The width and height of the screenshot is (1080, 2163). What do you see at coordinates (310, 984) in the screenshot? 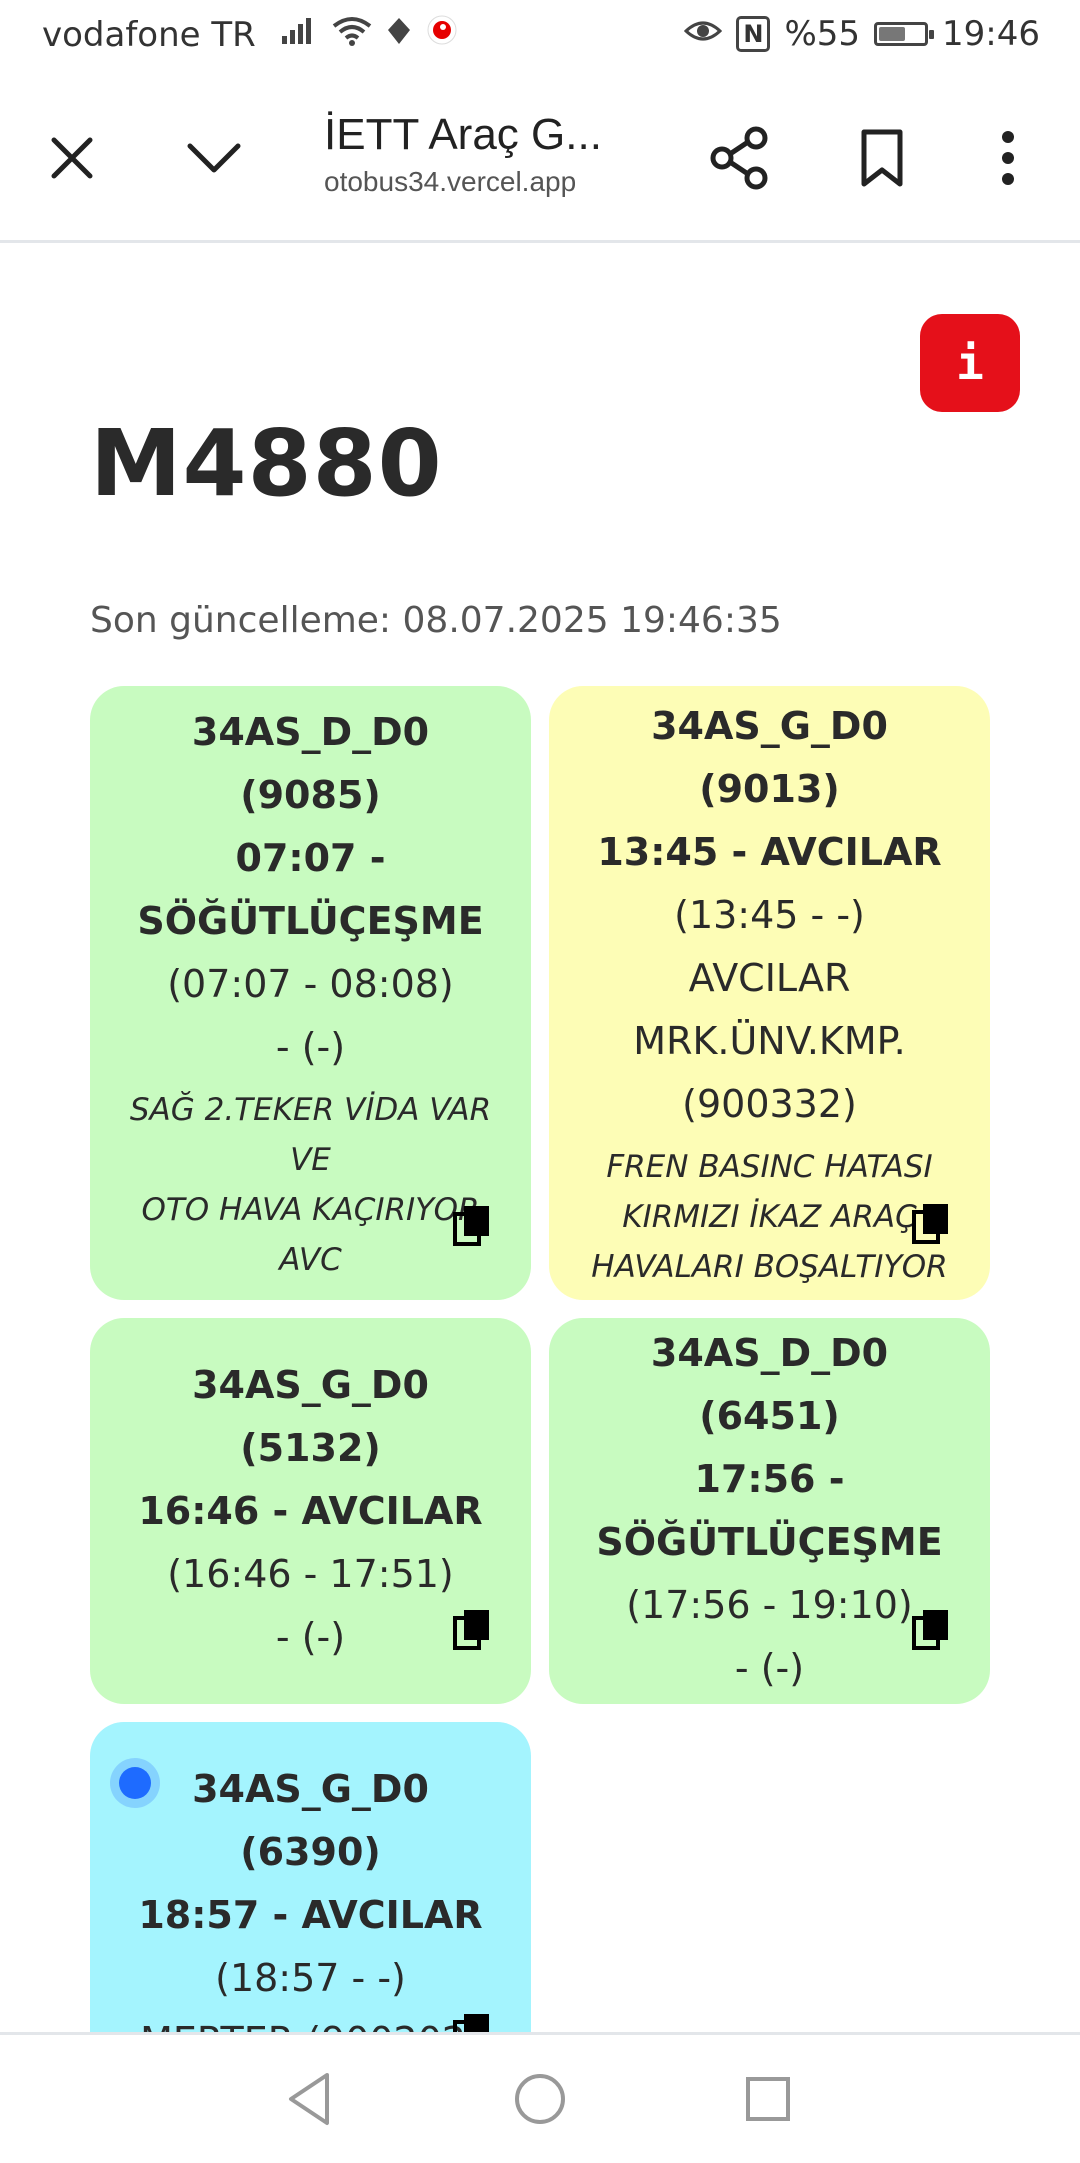
I see `trip-range: (07:07 - 08:08)` at bounding box center [310, 984].